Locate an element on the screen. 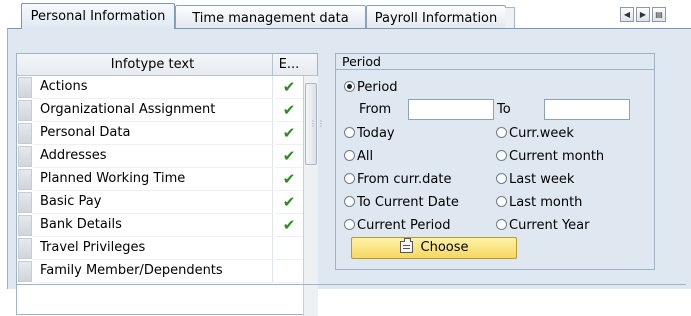 This screenshot has height=316, width=691. tab-payroll-information: Payroll Information is located at coordinates (436, 16).